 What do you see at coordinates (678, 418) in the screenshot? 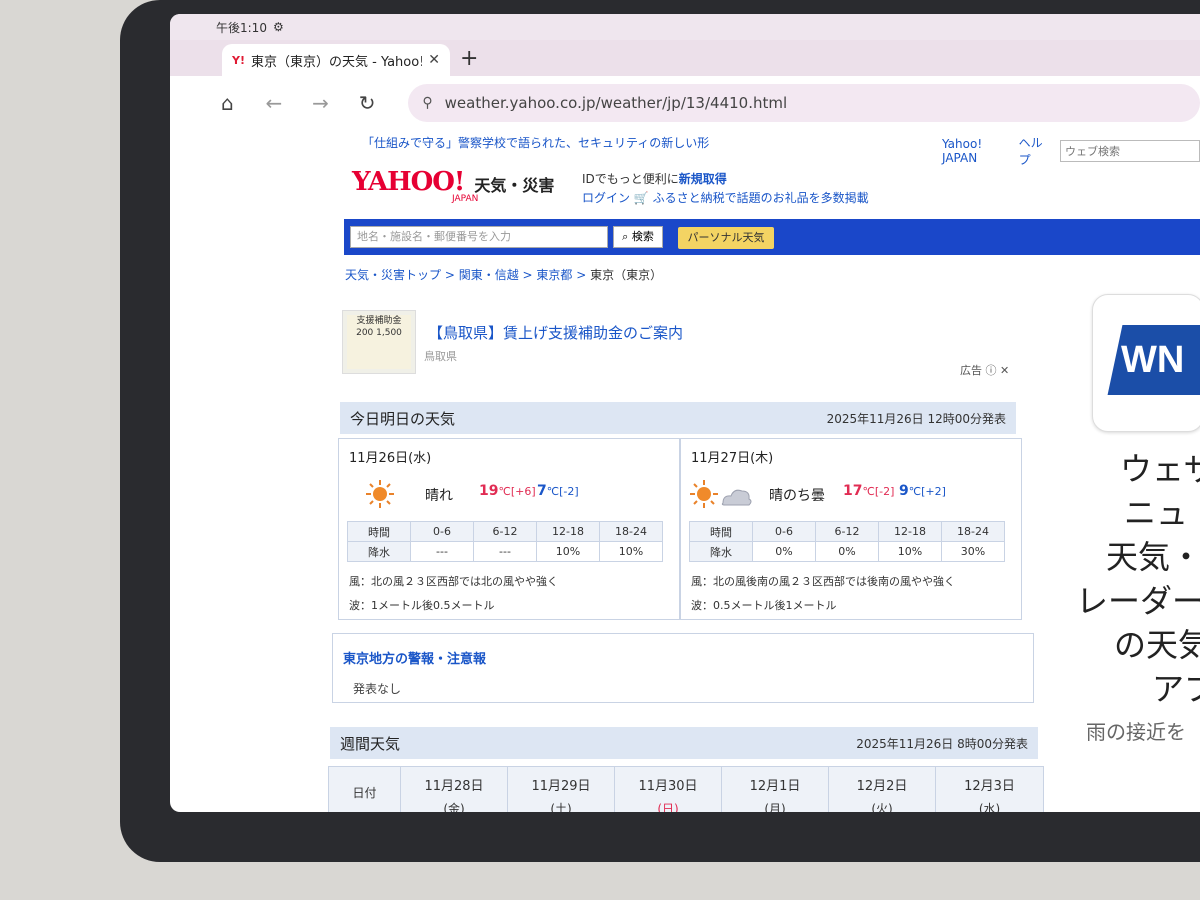
I see `forecast-header: 今日明日の天気 2025年11月26日 12時00分発表` at bounding box center [678, 418].